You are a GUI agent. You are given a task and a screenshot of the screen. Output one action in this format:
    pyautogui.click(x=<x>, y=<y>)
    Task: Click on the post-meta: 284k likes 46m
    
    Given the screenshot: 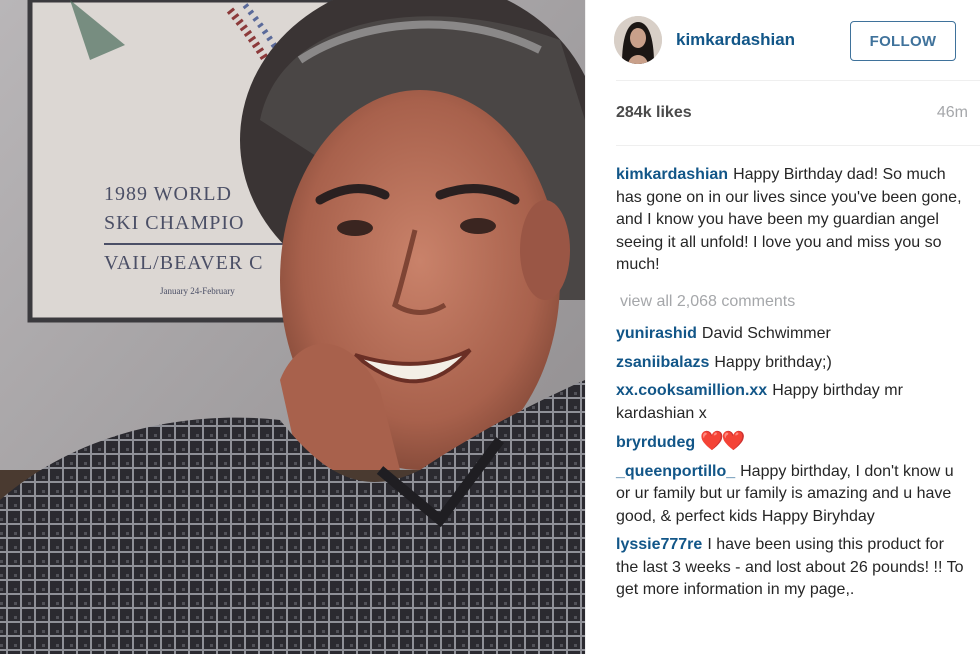 What is the action you would take?
    pyautogui.click(x=792, y=113)
    